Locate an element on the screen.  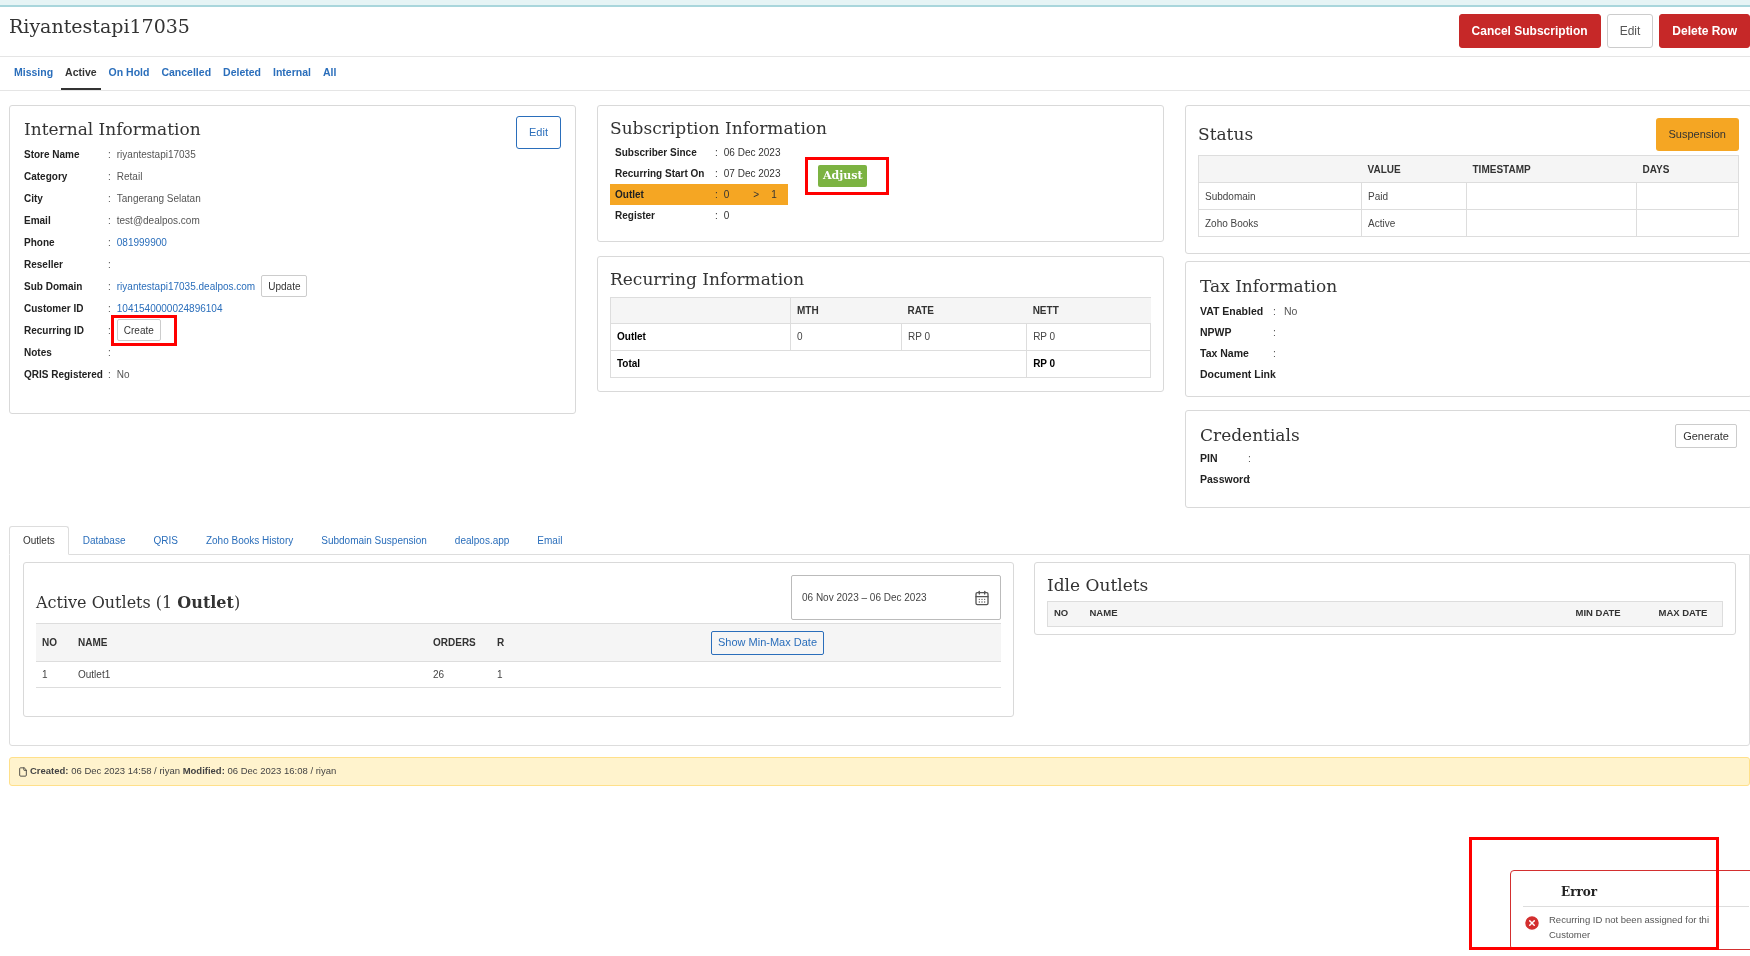
column-header: VALUE is located at coordinates (1414, 169).